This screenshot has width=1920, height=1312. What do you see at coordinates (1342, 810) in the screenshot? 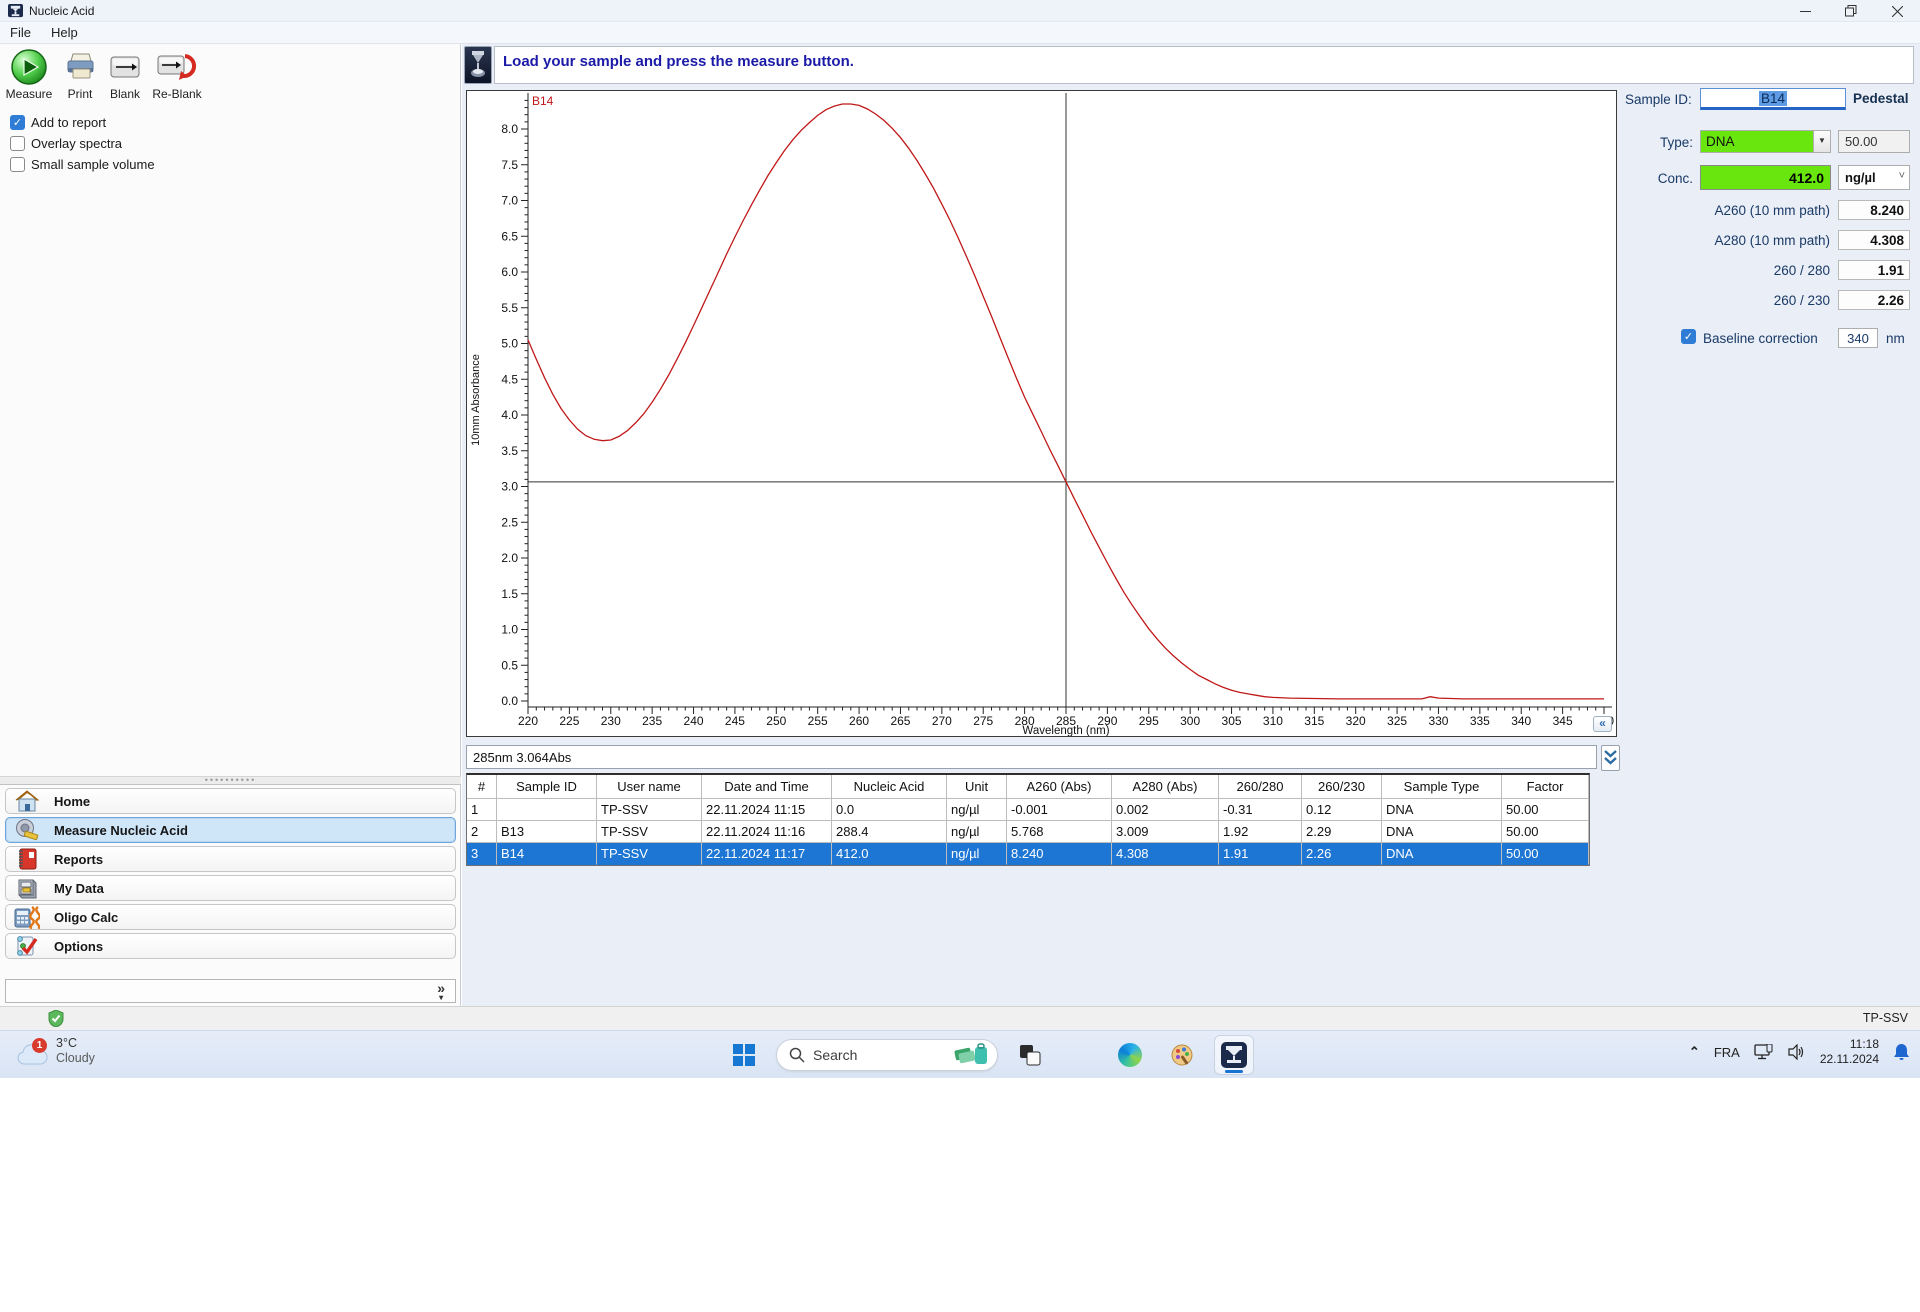
I see `table-cell: 0.12` at bounding box center [1342, 810].